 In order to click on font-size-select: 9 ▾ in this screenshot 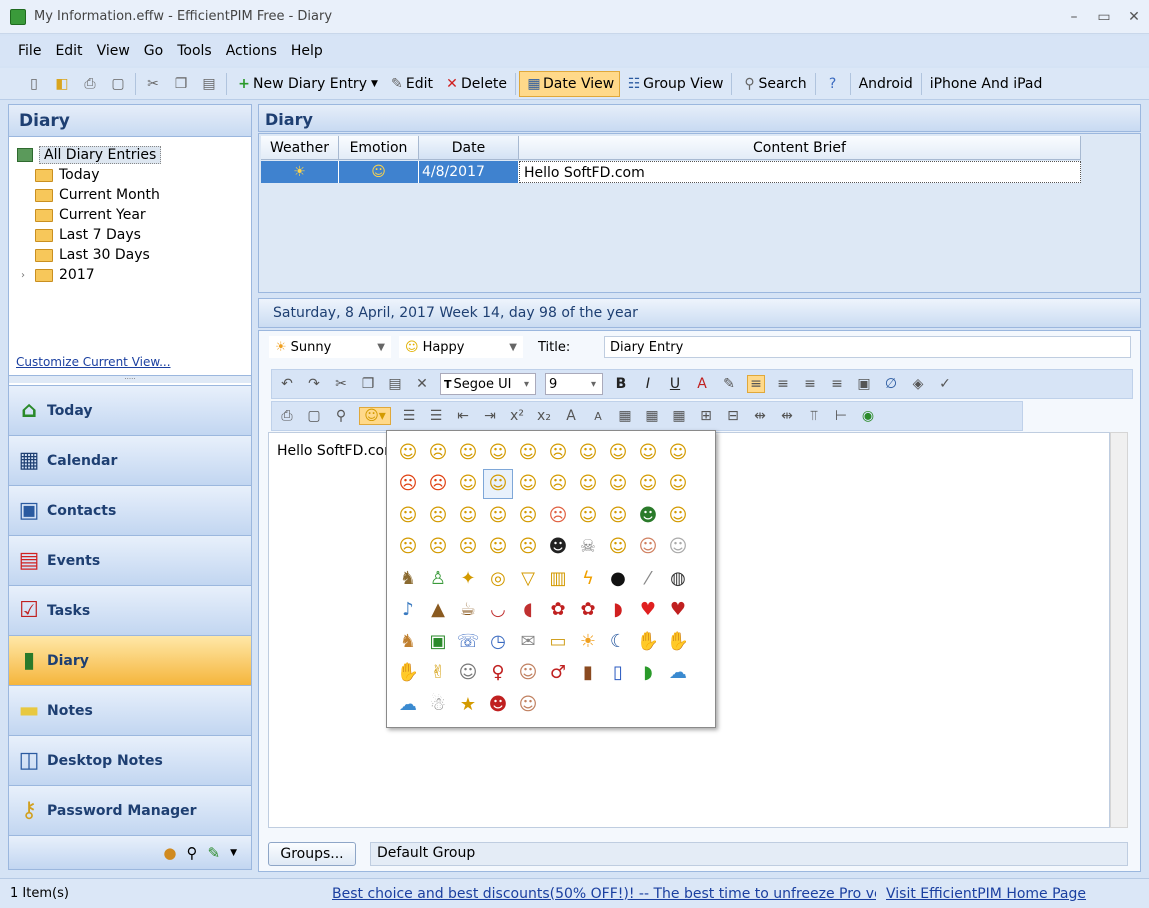, I will do `click(574, 384)`.